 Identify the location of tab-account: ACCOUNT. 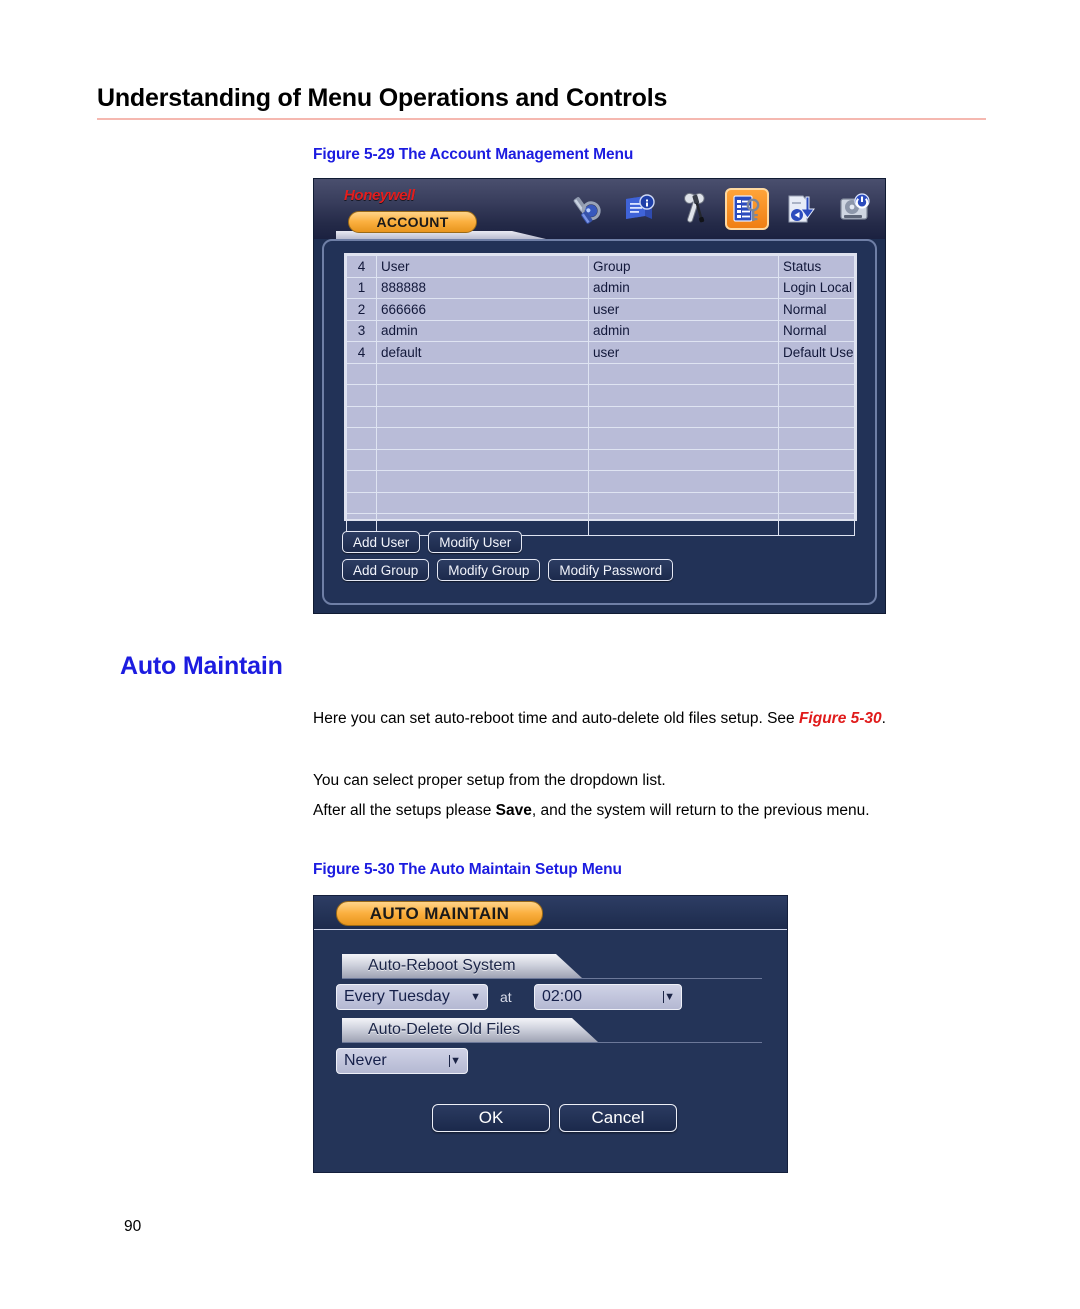
(412, 222).